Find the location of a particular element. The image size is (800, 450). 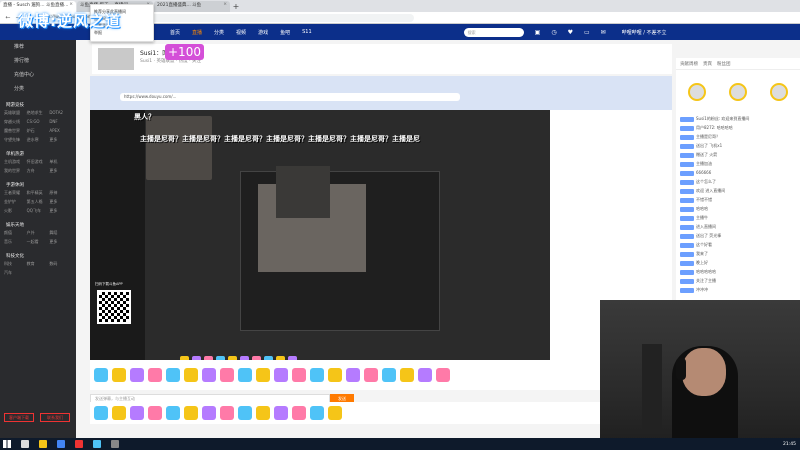

browser-tab-3: 2021直播盛典... 斗鱼 × is located at coordinates (192, 6).